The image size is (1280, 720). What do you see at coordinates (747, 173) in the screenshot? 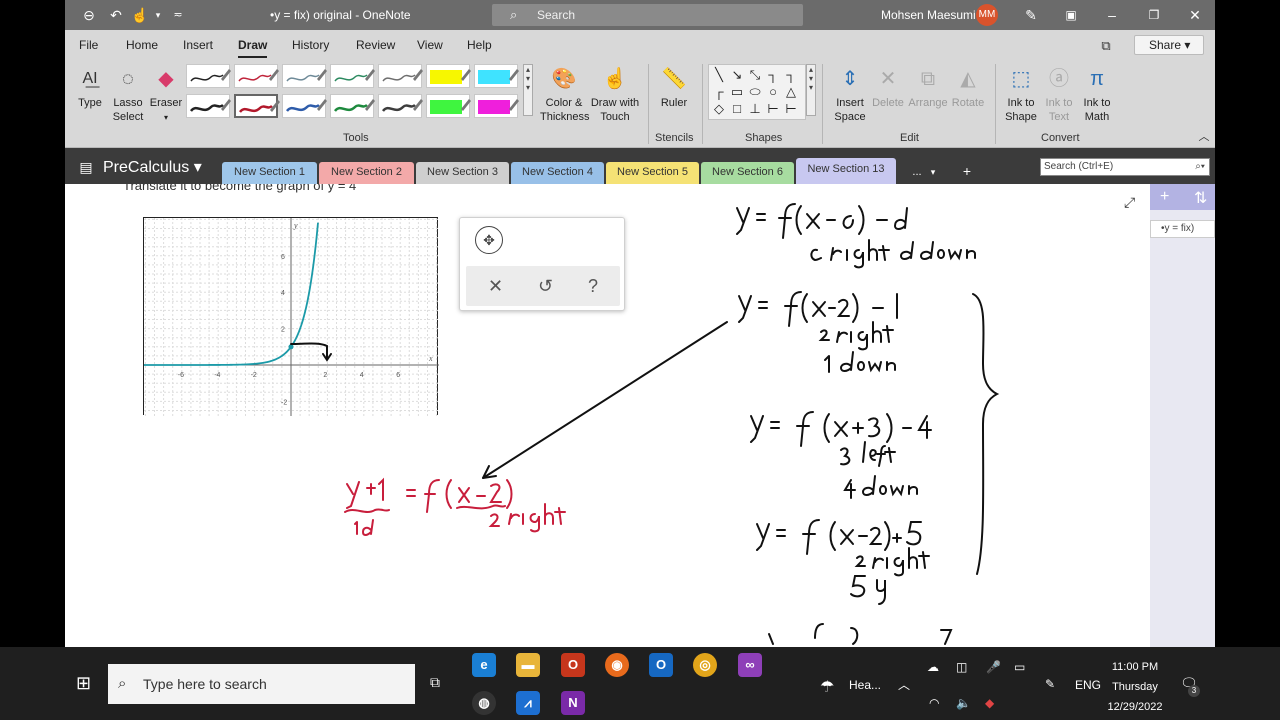
I see `section-tab: New Section 6` at bounding box center [747, 173].